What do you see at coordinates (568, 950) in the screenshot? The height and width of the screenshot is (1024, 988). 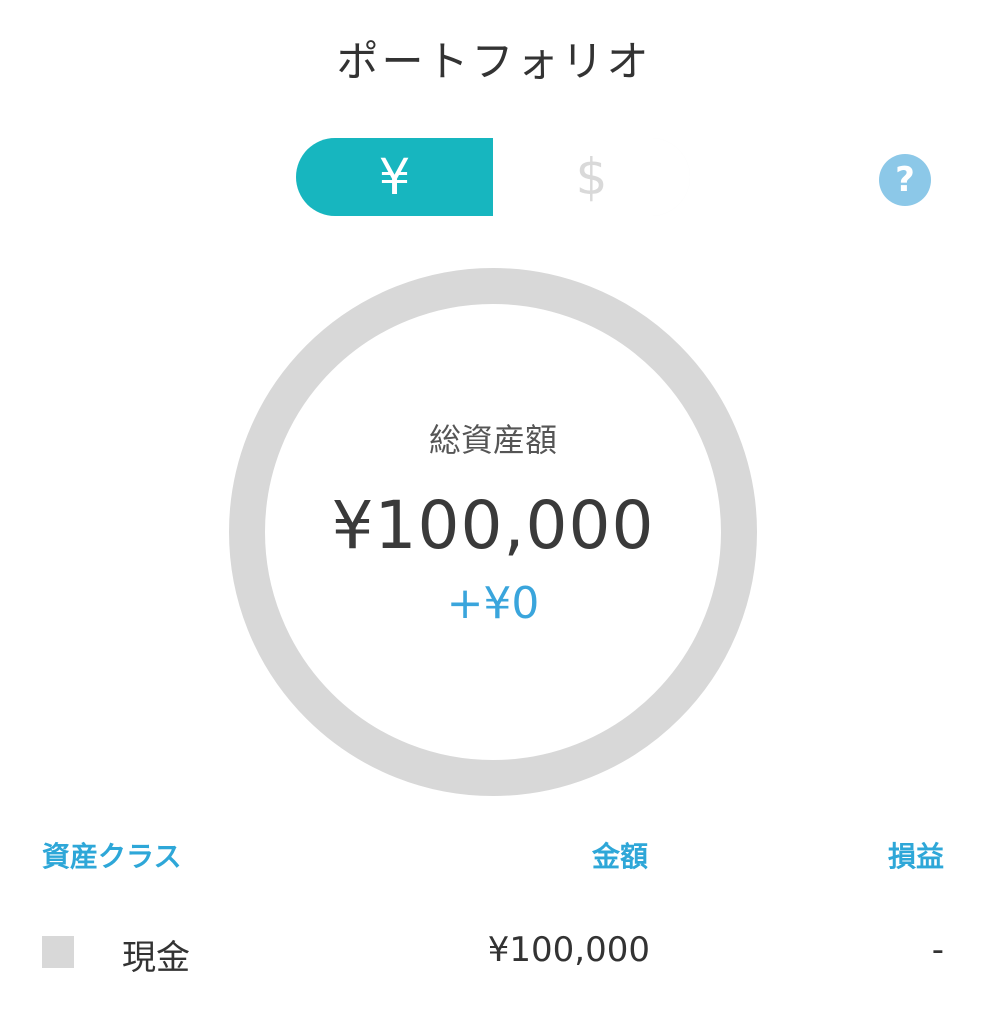 I see `asset-amount: ¥100,000` at bounding box center [568, 950].